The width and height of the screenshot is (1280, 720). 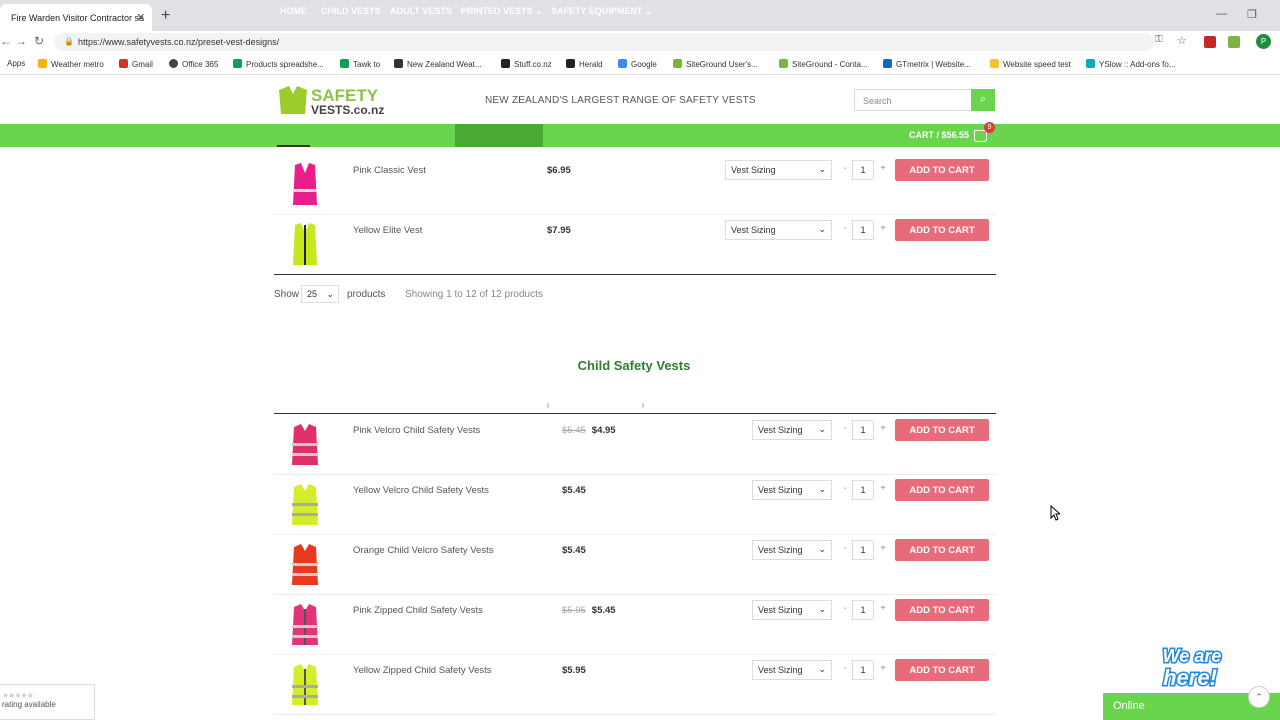 I want to click on product-name: Pink Velcro Child Safety Vests, so click(x=416, y=430).